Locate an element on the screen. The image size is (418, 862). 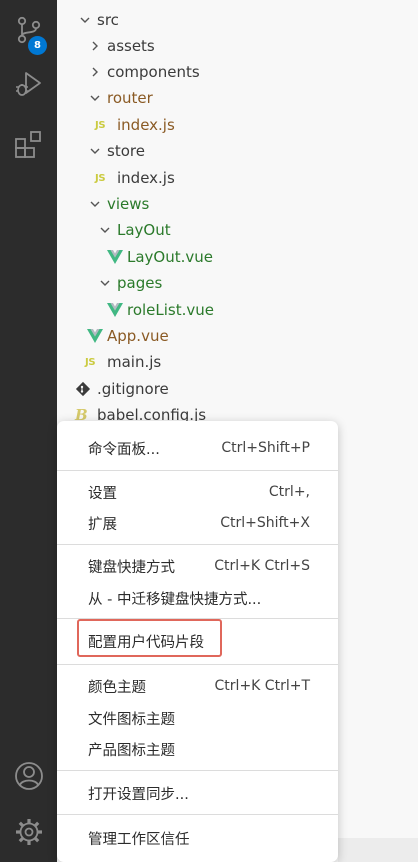
menu-item-shortcut: Ctrl+, is located at coordinates (289, 492).